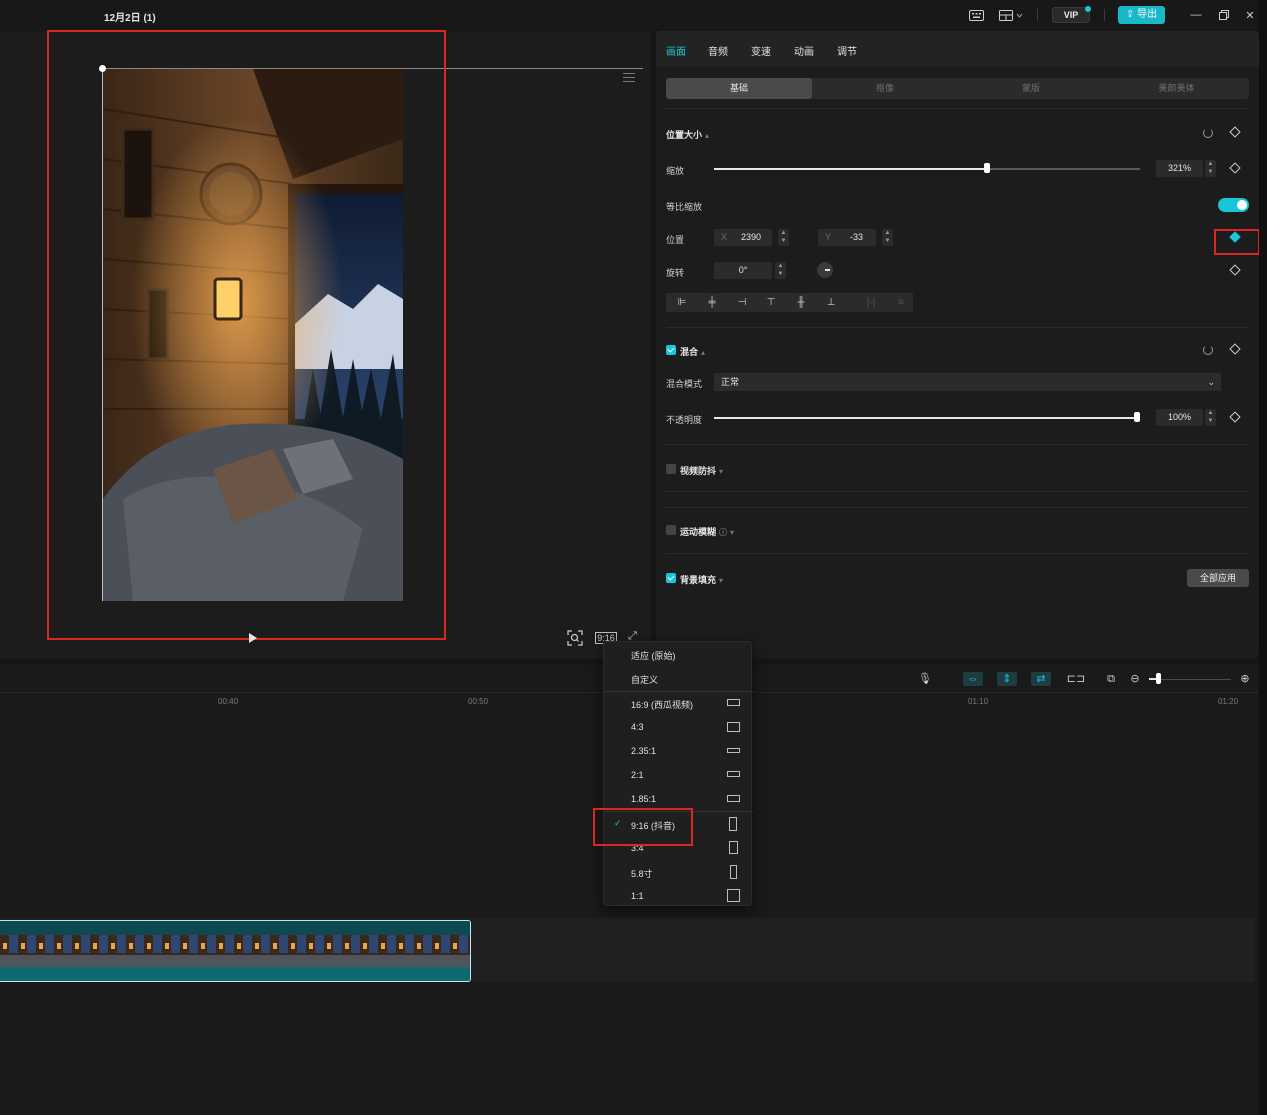 The height and width of the screenshot is (1115, 1267). What do you see at coordinates (887, 237) in the screenshot?
I see `y-stepper: ▲ ▼` at bounding box center [887, 237].